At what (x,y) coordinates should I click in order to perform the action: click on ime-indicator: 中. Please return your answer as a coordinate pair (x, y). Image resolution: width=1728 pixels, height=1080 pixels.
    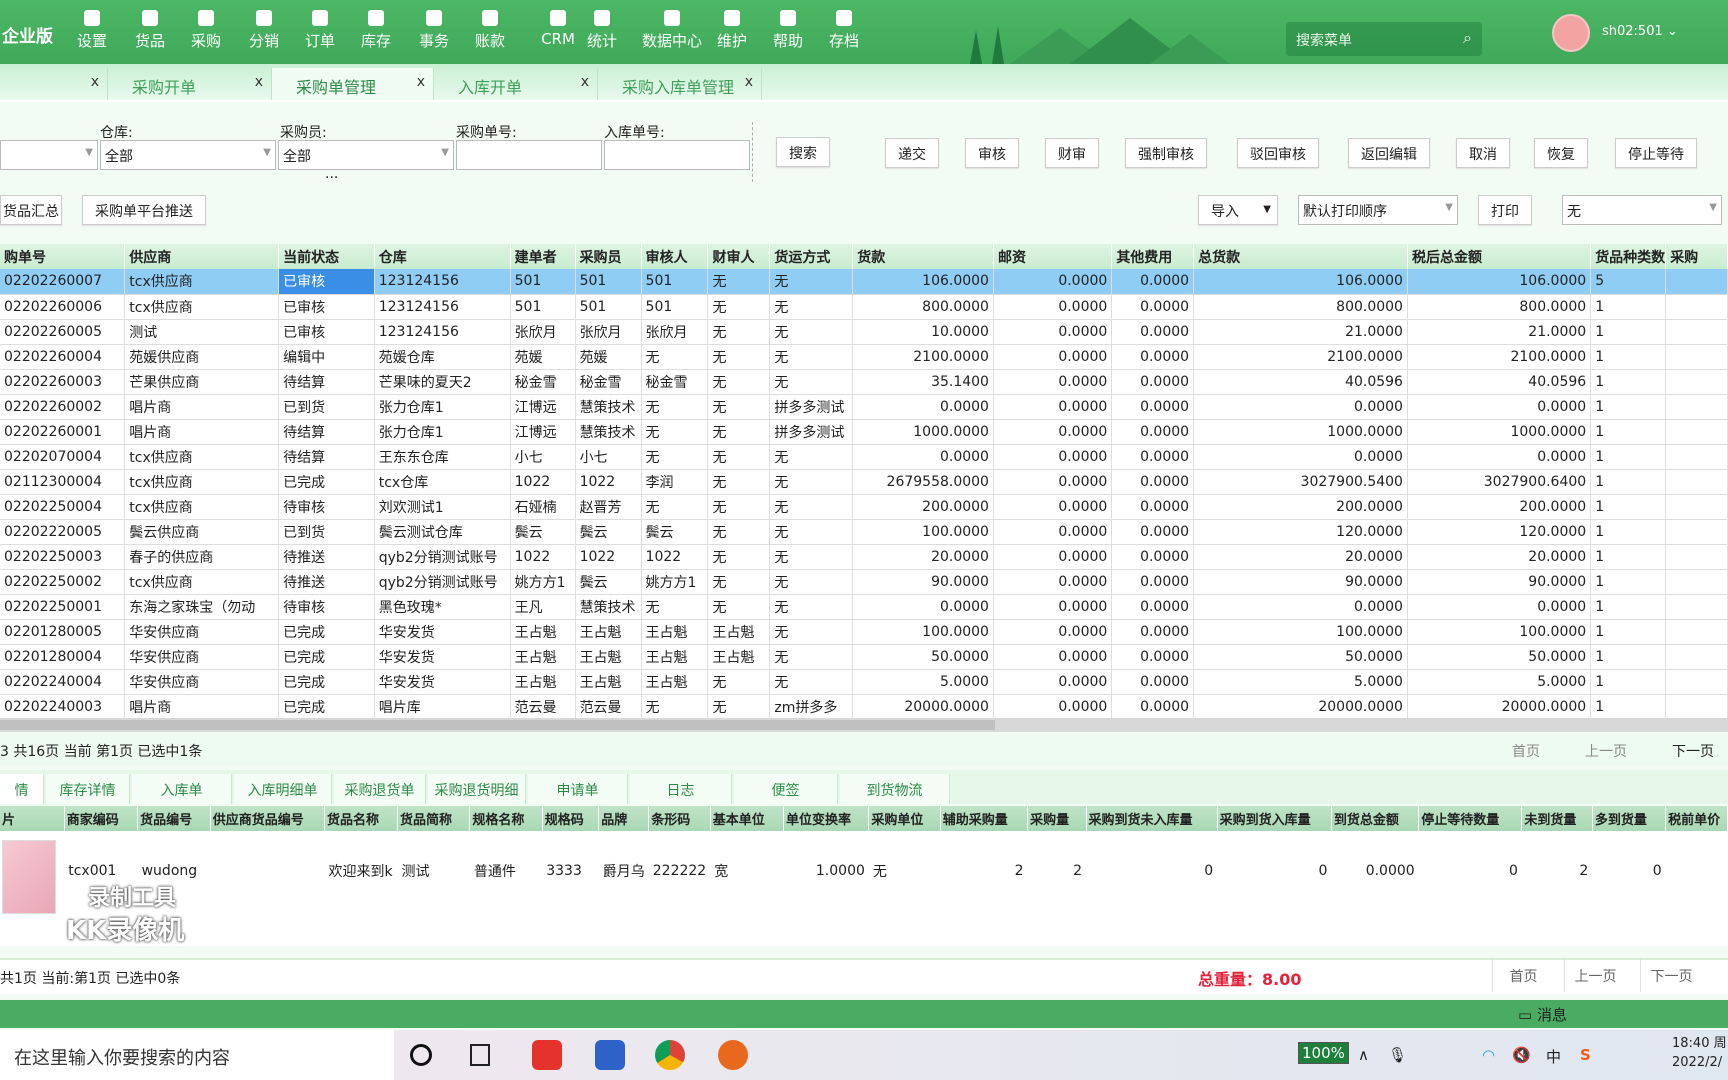
    Looking at the image, I should click on (1553, 1056).